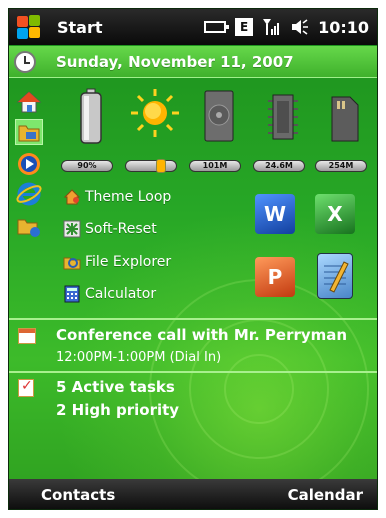  What do you see at coordinates (283, 117) in the screenshot?
I see `memory-chip-icon` at bounding box center [283, 117].